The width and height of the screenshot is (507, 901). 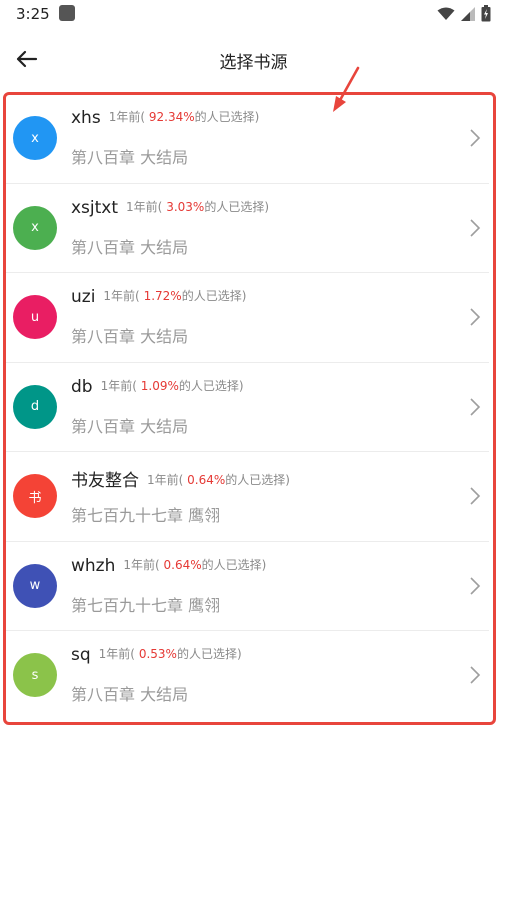 What do you see at coordinates (93, 565) in the screenshot?
I see `source-name: whzh` at bounding box center [93, 565].